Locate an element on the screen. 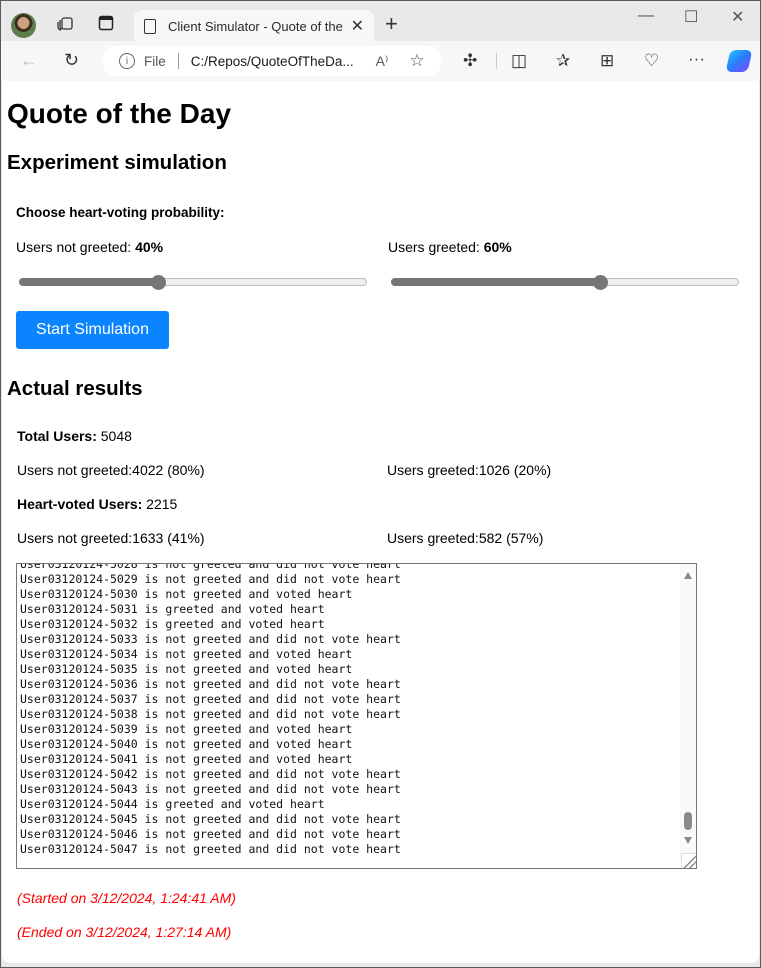 This screenshot has height=968, width=761. read-aloud-icon: A⁾ is located at coordinates (382, 61).